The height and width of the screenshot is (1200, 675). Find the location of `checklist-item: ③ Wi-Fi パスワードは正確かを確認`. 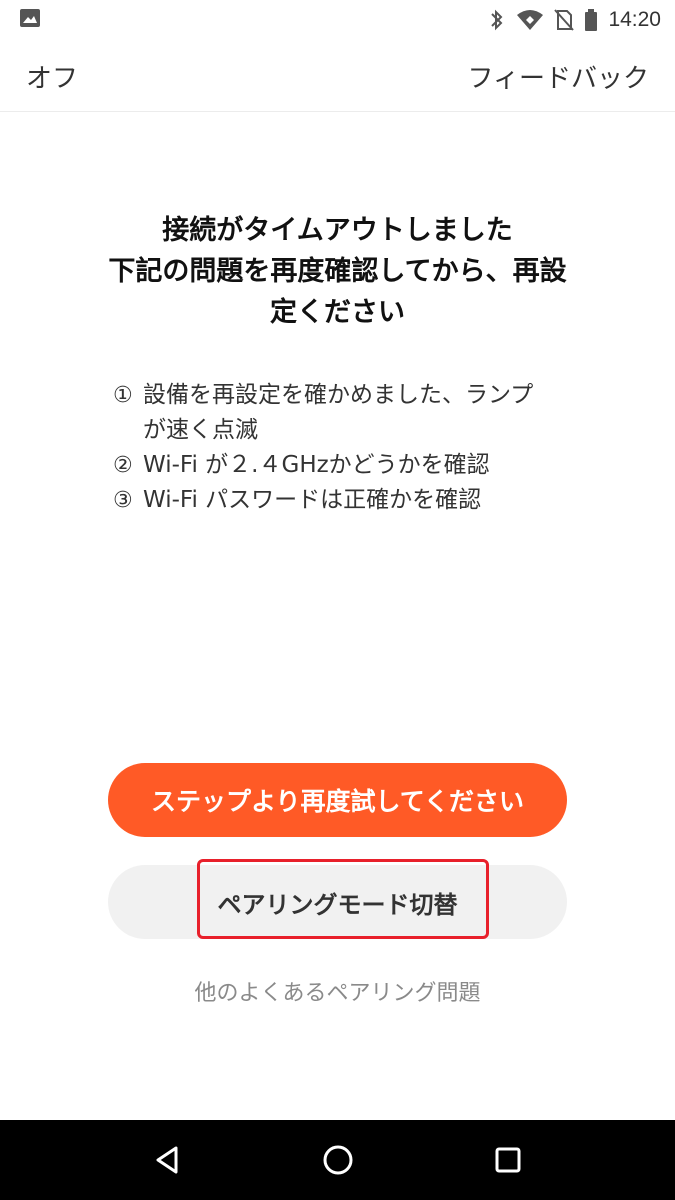

checklist-item: ③ Wi-Fi パスワードは正確かを確認 is located at coordinates (333, 500).